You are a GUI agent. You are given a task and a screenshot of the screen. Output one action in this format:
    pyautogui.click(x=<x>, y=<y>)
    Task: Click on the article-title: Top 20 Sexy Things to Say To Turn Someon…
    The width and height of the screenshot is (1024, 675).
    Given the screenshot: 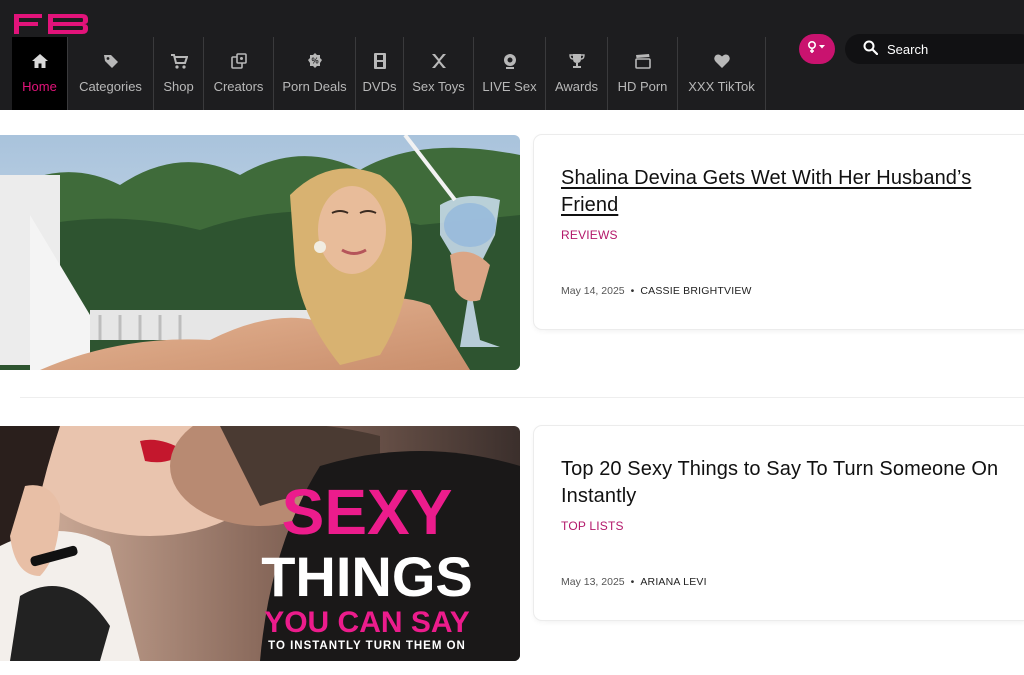 What is the action you would take?
    pyautogui.click(x=792, y=483)
    